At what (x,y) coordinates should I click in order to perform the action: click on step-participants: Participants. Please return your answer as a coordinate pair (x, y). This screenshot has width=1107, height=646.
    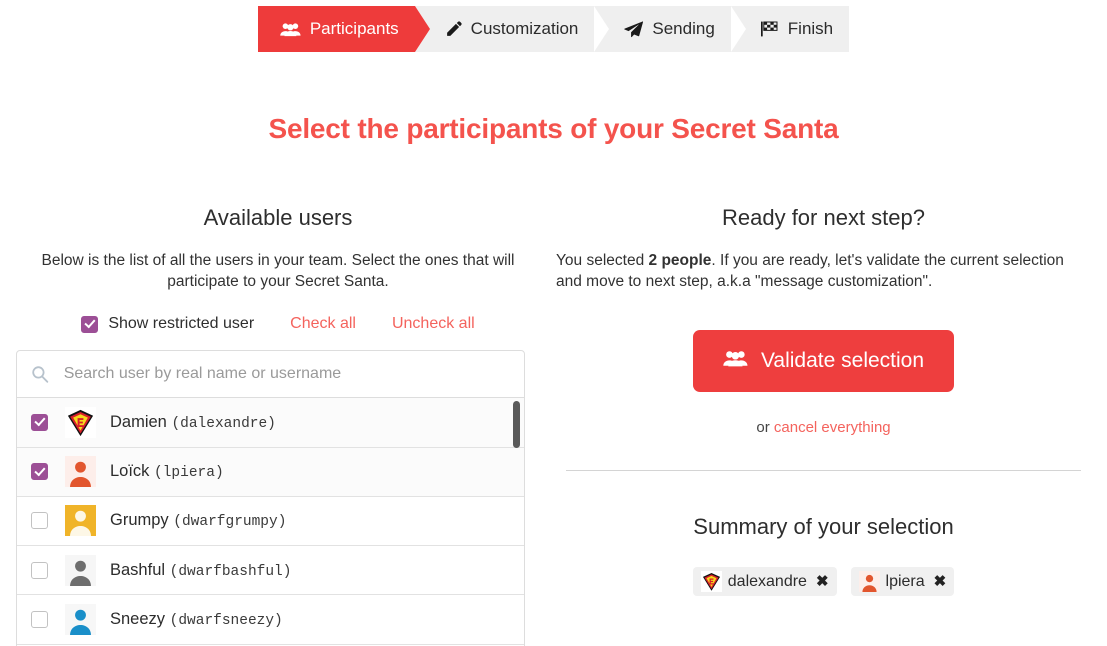
    Looking at the image, I should click on (343, 29).